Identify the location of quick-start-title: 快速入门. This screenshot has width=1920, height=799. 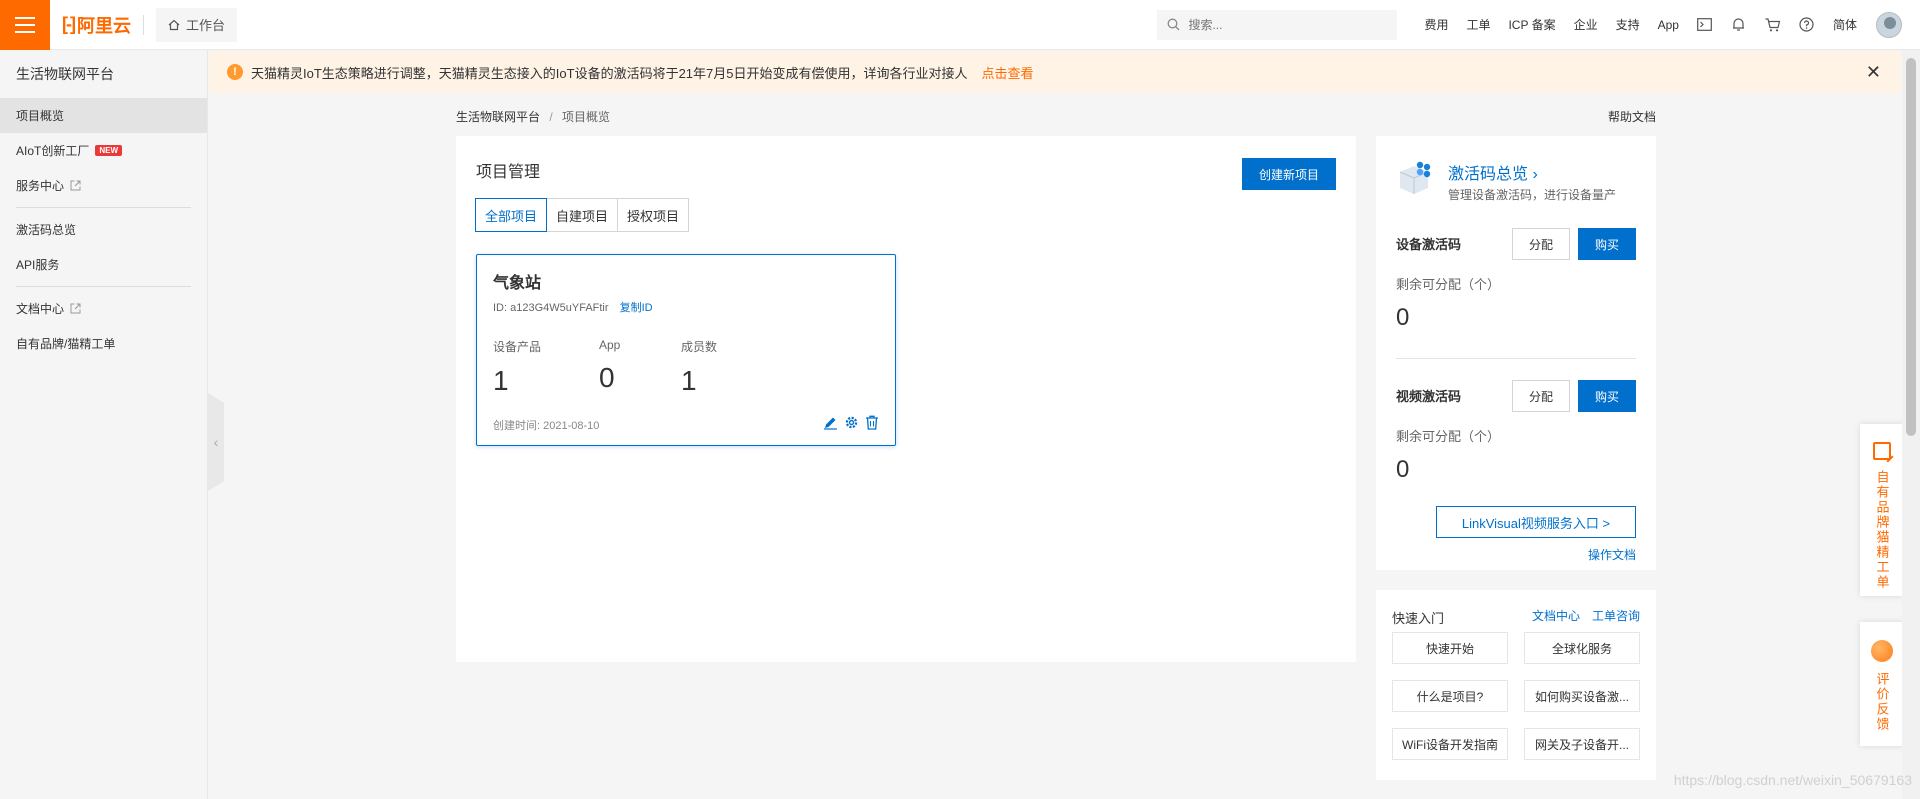
(1418, 618).